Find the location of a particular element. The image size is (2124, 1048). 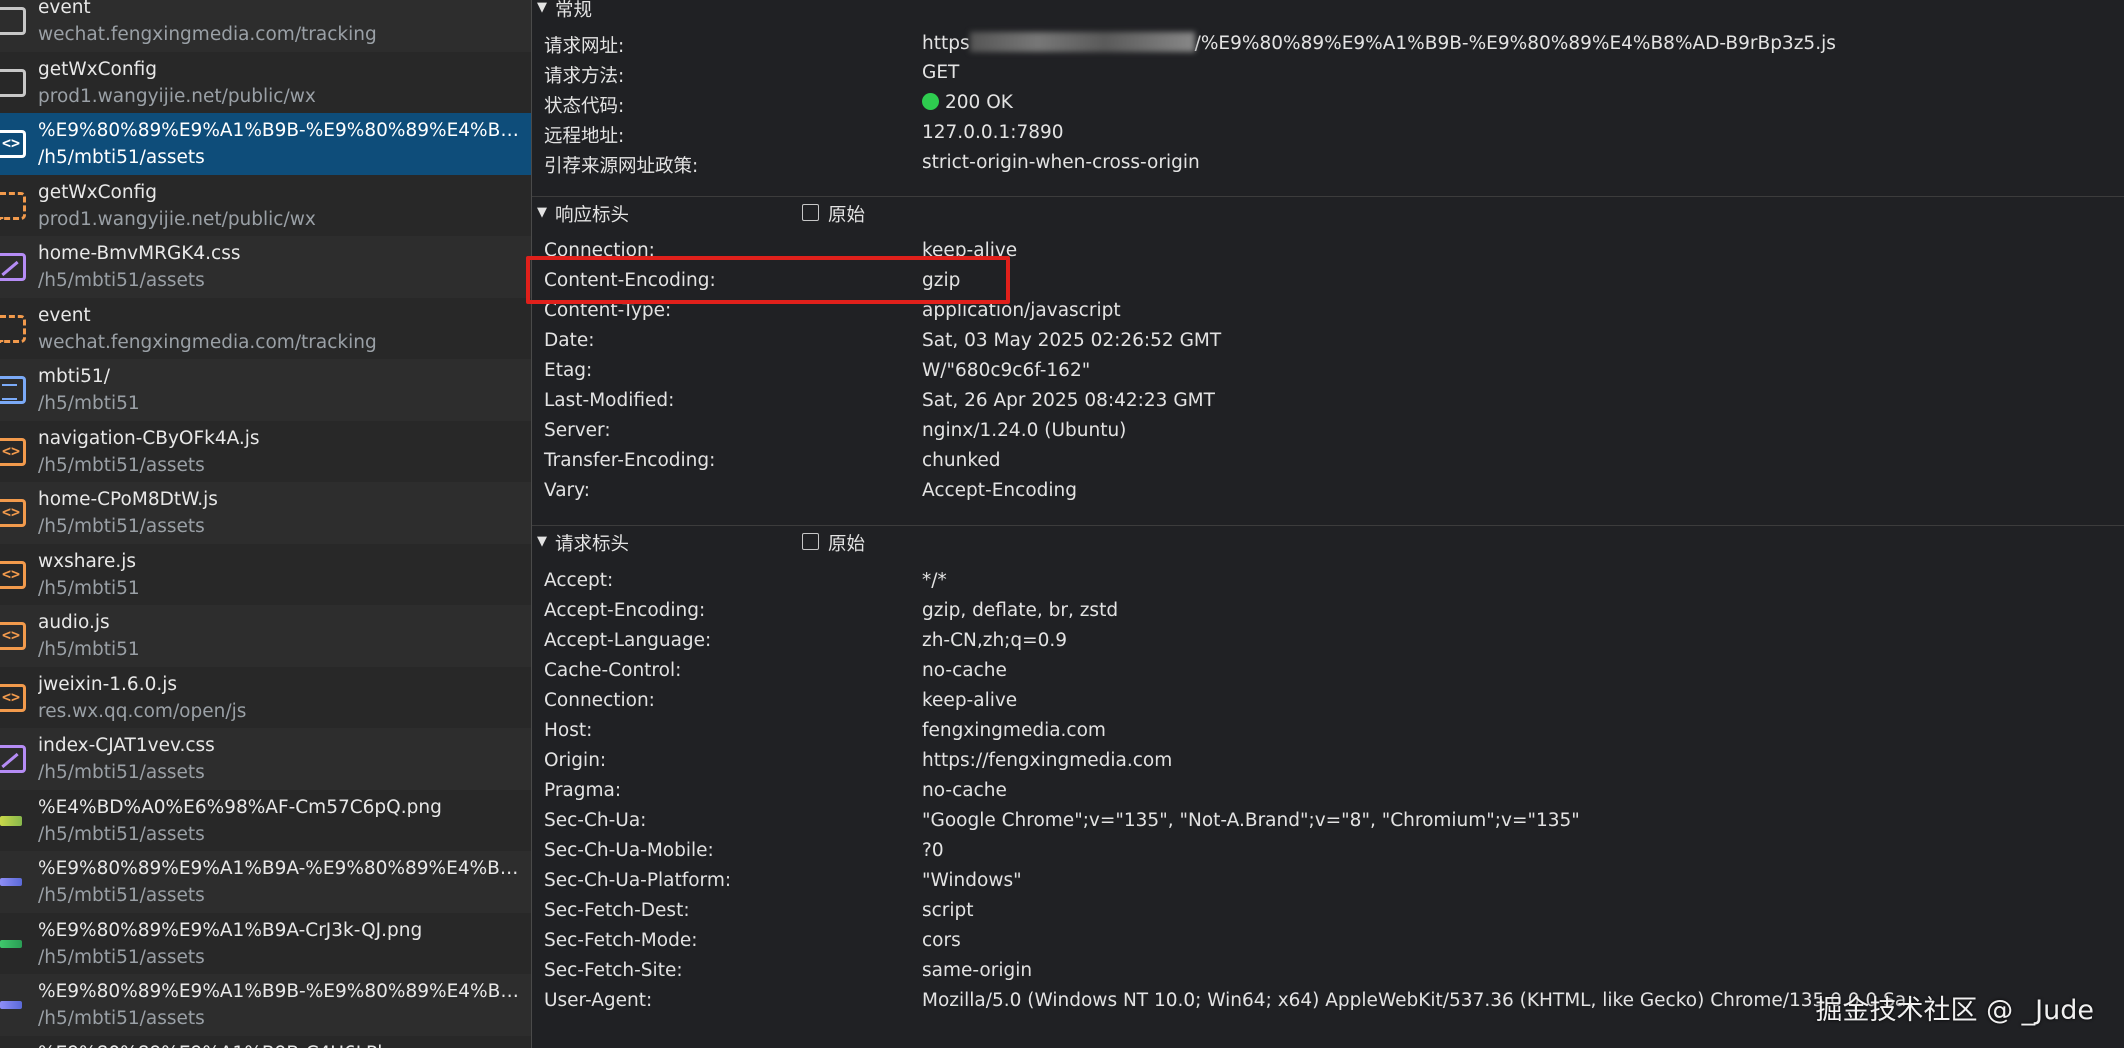

response-headers-section-header: ▼ 响应标头 原始 is located at coordinates (1328, 217).